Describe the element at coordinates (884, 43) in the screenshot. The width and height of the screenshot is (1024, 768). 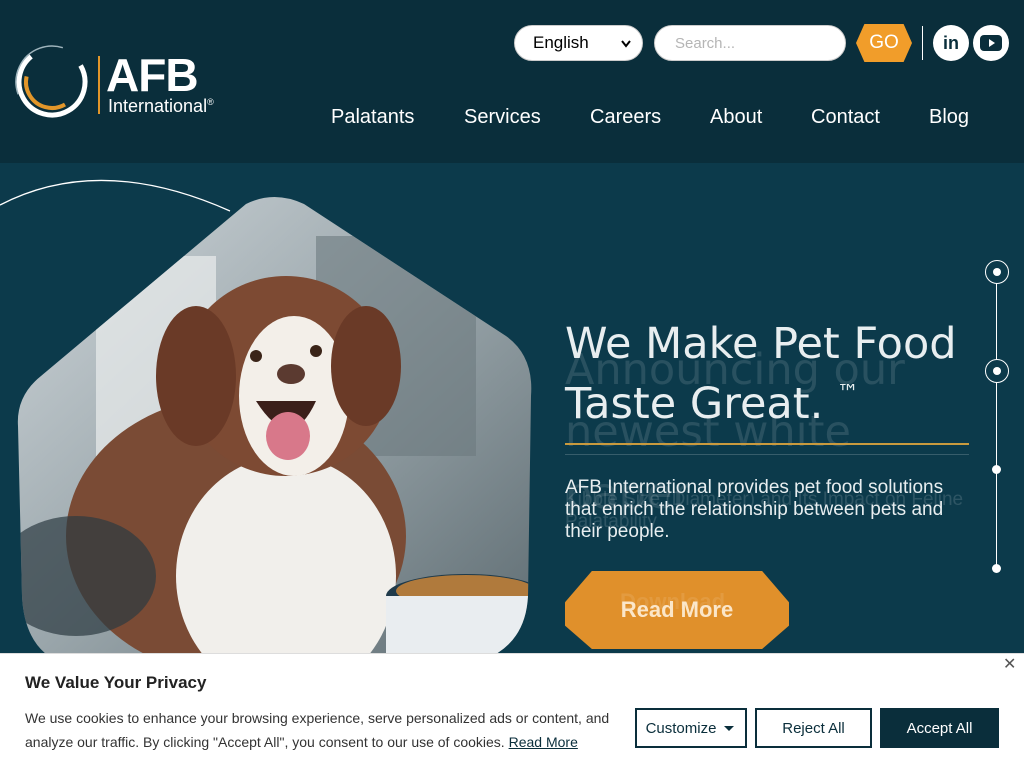
I see `go-button: GO` at that location.